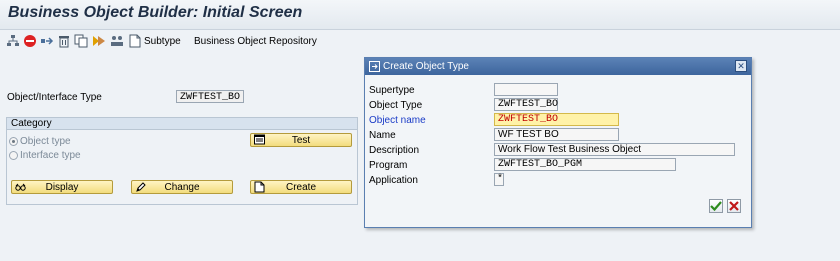 The image size is (840, 261). I want to click on display-label: Display, so click(62, 187).